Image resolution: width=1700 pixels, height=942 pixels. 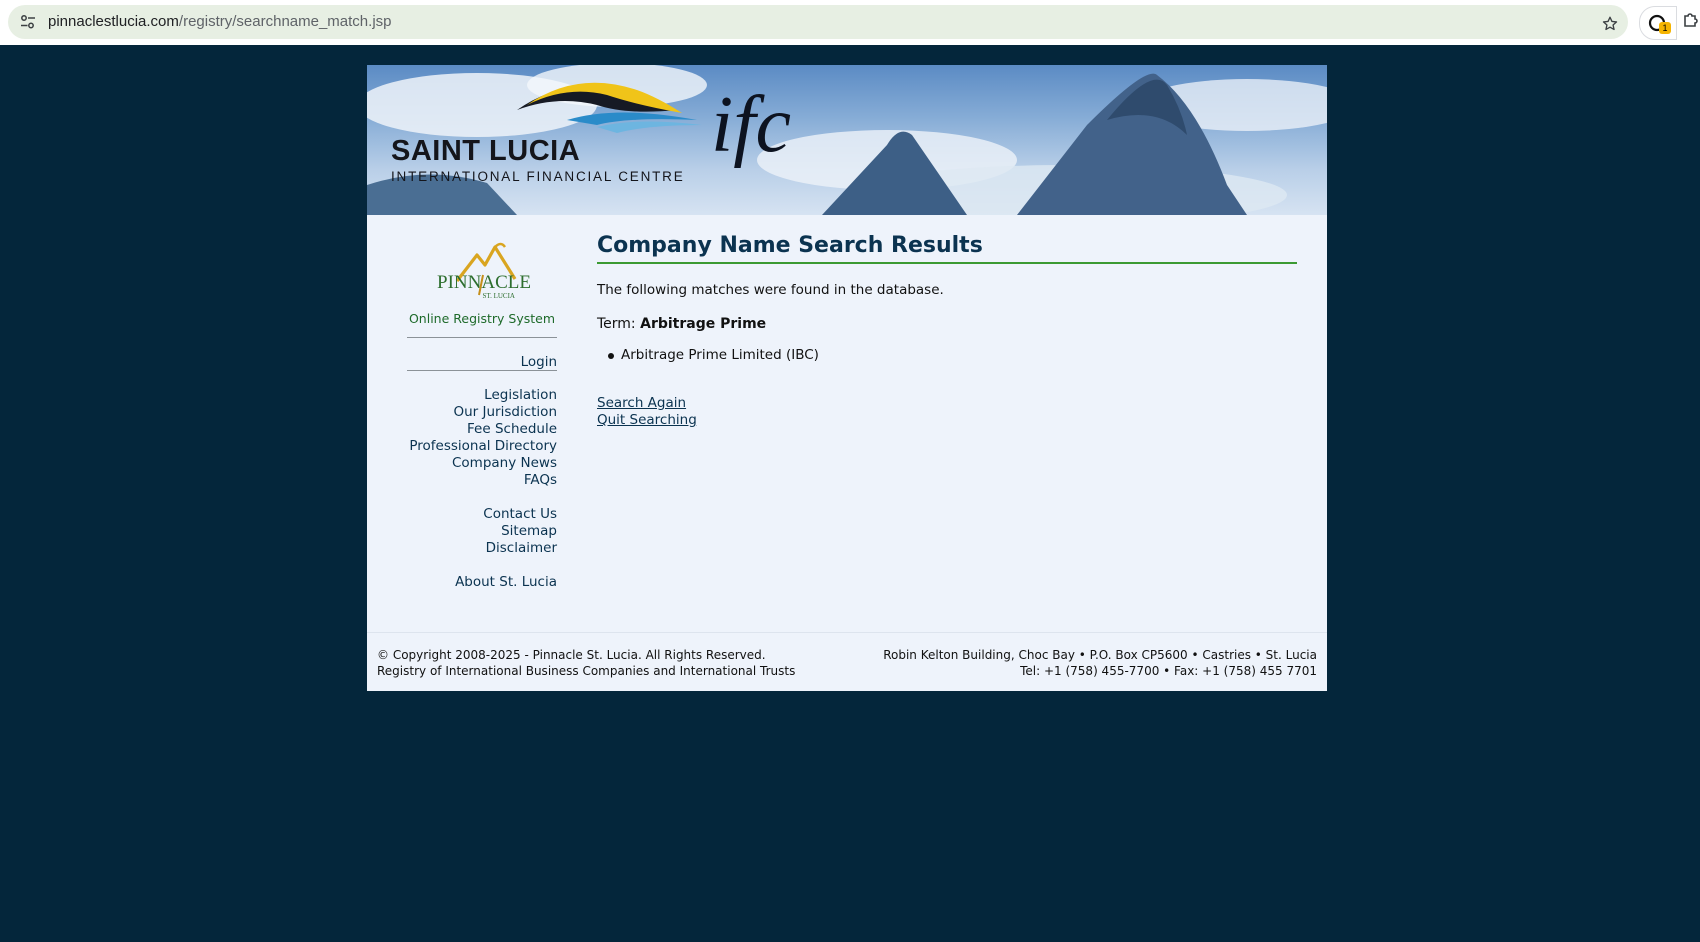 What do you see at coordinates (498, 296) in the screenshot?
I see `pinnacle-logo-subtext: ST. LUCIA` at bounding box center [498, 296].